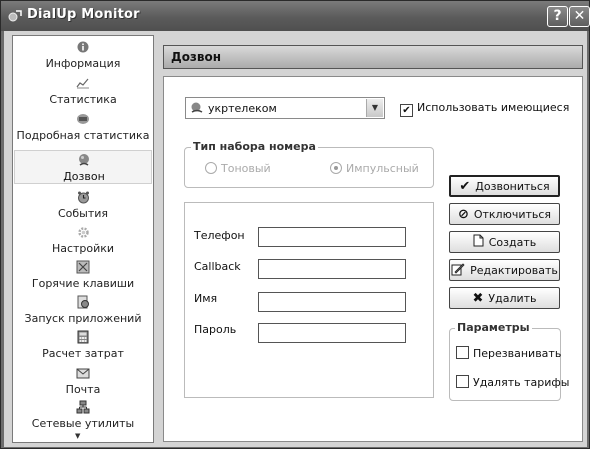  I want to click on delete-button: ✖ Удалить, so click(504, 298).